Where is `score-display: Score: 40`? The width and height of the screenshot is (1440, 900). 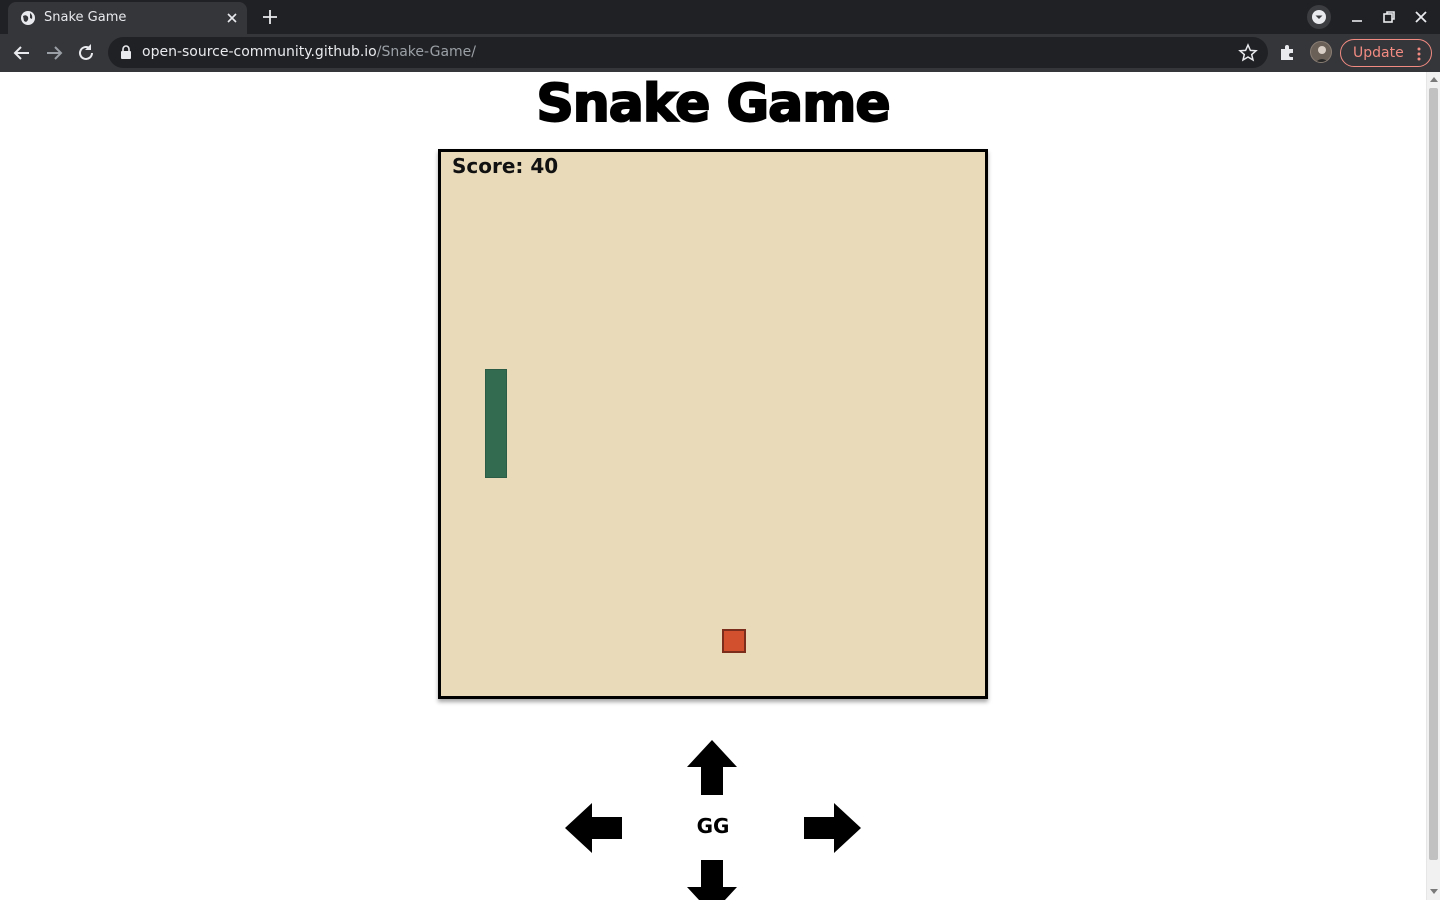 score-display: Score: 40 is located at coordinates (505, 166).